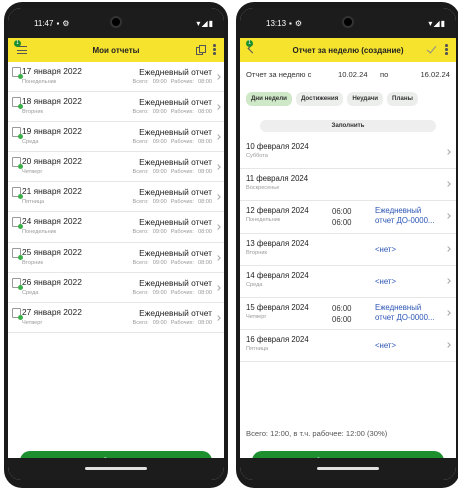  What do you see at coordinates (117, 112) in the screenshot?
I see `report-details: Вторник Всего: 09:00 Рабочих: 08:00` at bounding box center [117, 112].